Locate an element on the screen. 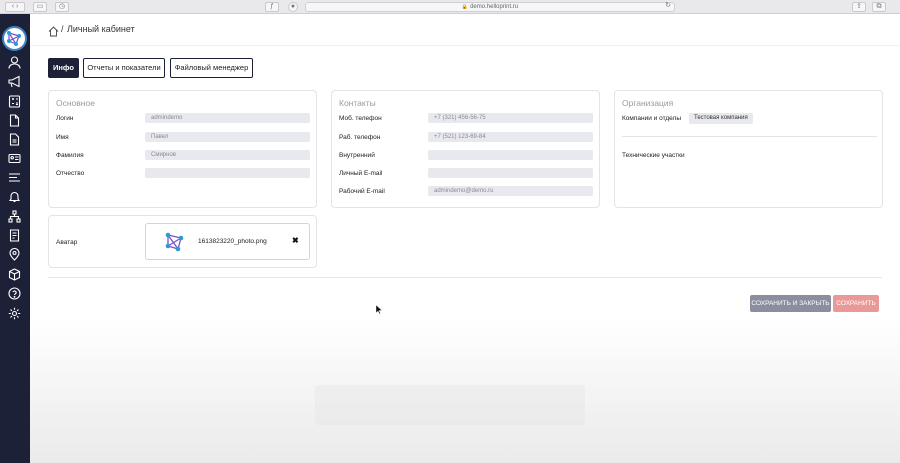 The height and width of the screenshot is (463, 900). calculator-icon is located at coordinates (14, 101).